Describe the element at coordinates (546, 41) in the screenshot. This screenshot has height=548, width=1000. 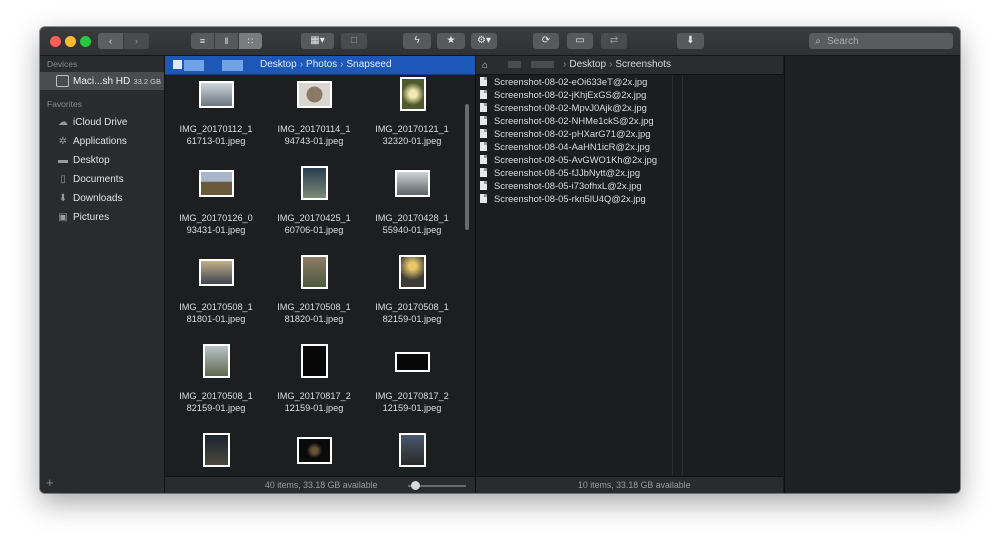
I see `refresh-button: ⟳` at that location.